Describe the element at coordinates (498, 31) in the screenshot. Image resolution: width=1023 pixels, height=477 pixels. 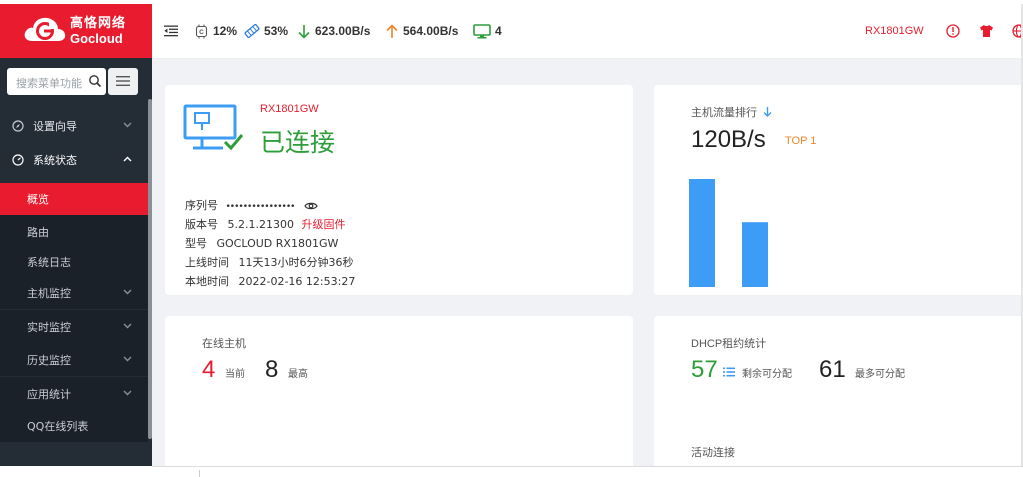
I see `clients-value: 4` at that location.